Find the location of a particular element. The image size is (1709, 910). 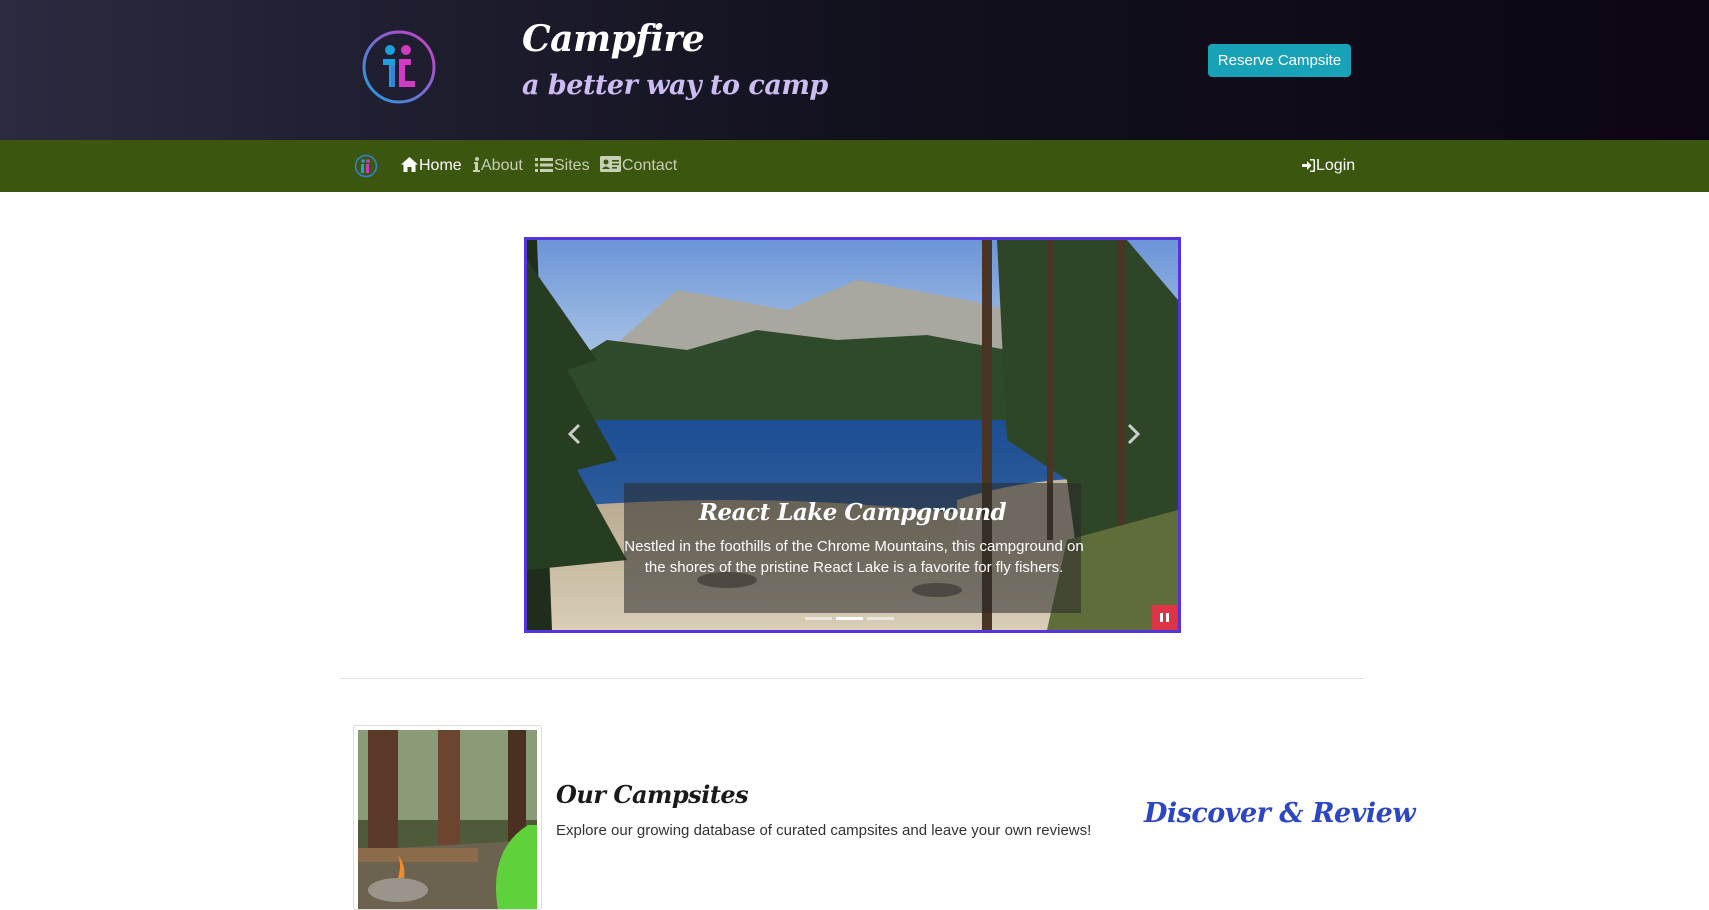

carousel-slide-title: React Lake Campground is located at coordinates (852, 512).